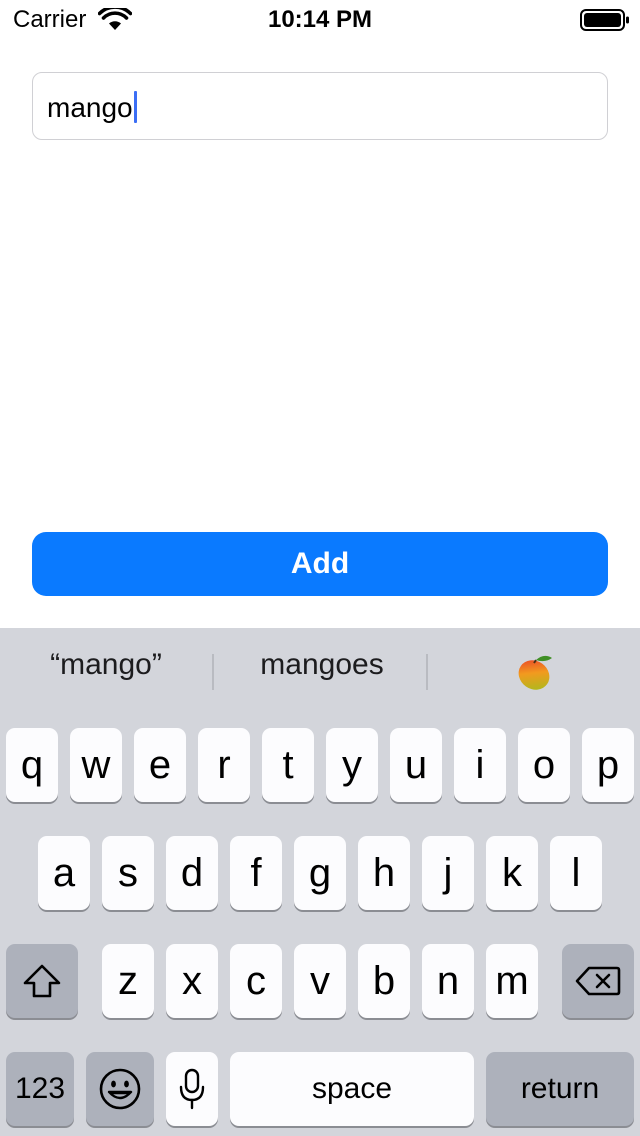 Image resolution: width=640 pixels, height=1136 pixels. I want to click on key-q: q, so click(32, 765).